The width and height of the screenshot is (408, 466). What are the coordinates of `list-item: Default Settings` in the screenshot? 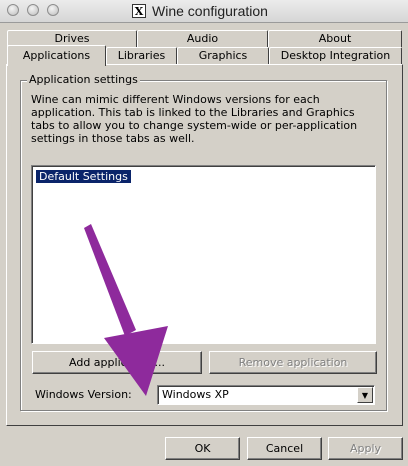 It's located at (83, 176).